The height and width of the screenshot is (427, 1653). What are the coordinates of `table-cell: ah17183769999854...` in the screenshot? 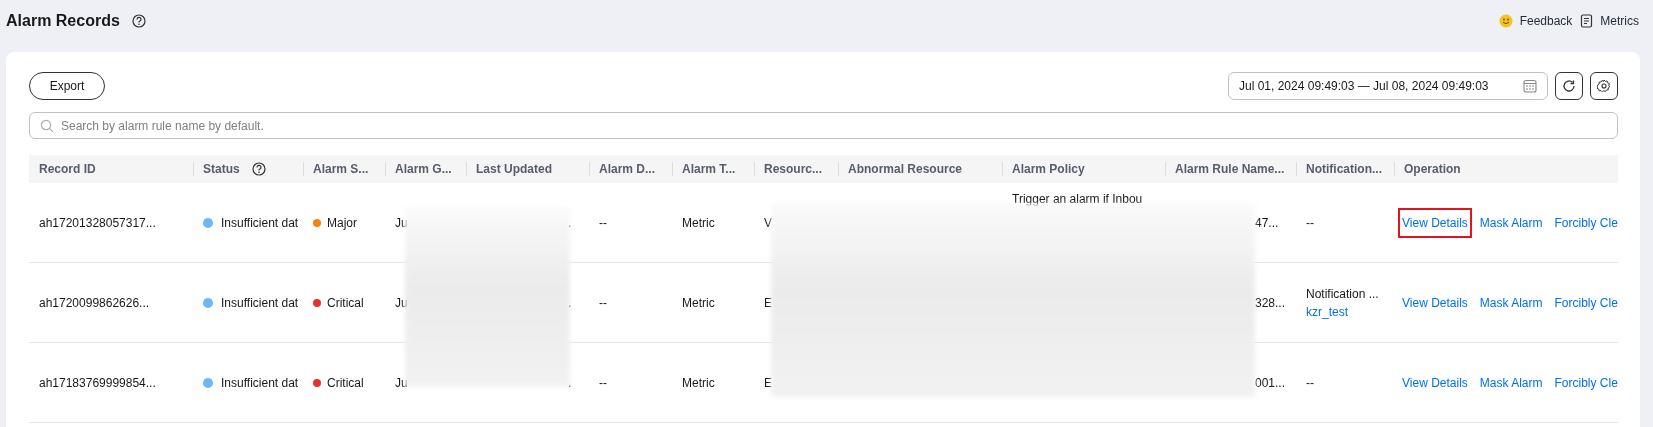 It's located at (97, 382).